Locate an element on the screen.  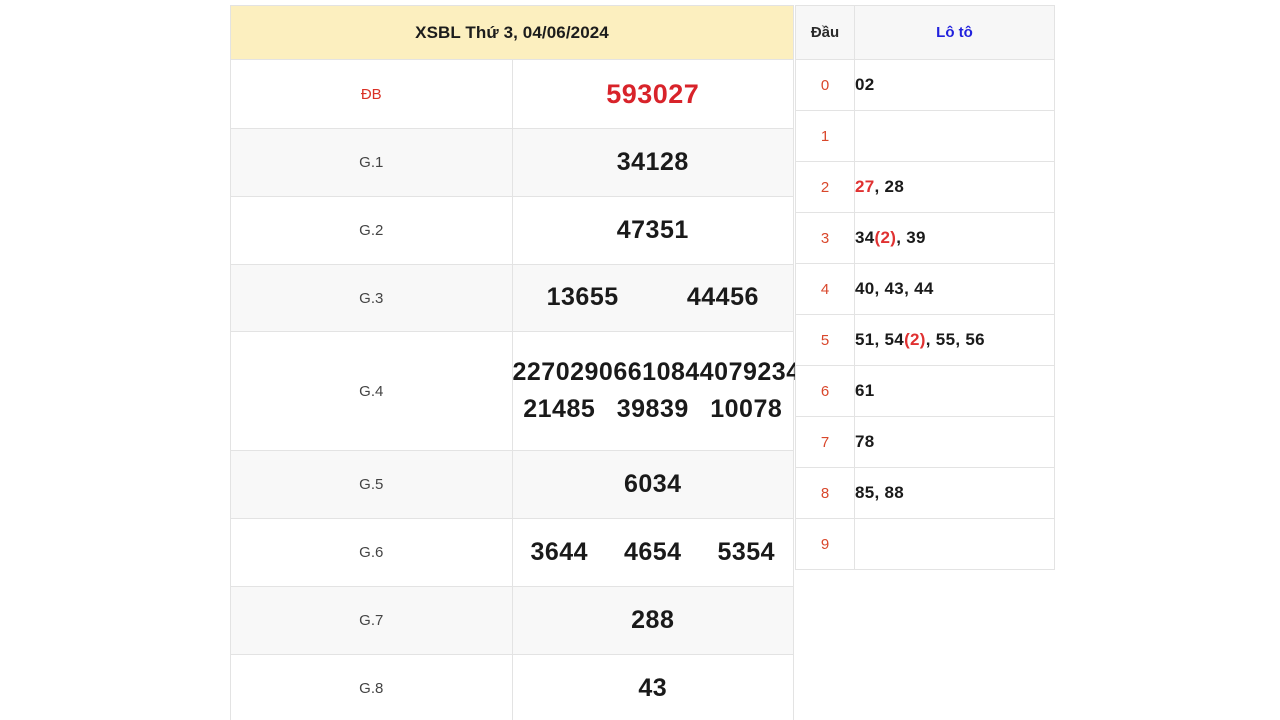
loto-dau-9: 9 is located at coordinates (825, 544).